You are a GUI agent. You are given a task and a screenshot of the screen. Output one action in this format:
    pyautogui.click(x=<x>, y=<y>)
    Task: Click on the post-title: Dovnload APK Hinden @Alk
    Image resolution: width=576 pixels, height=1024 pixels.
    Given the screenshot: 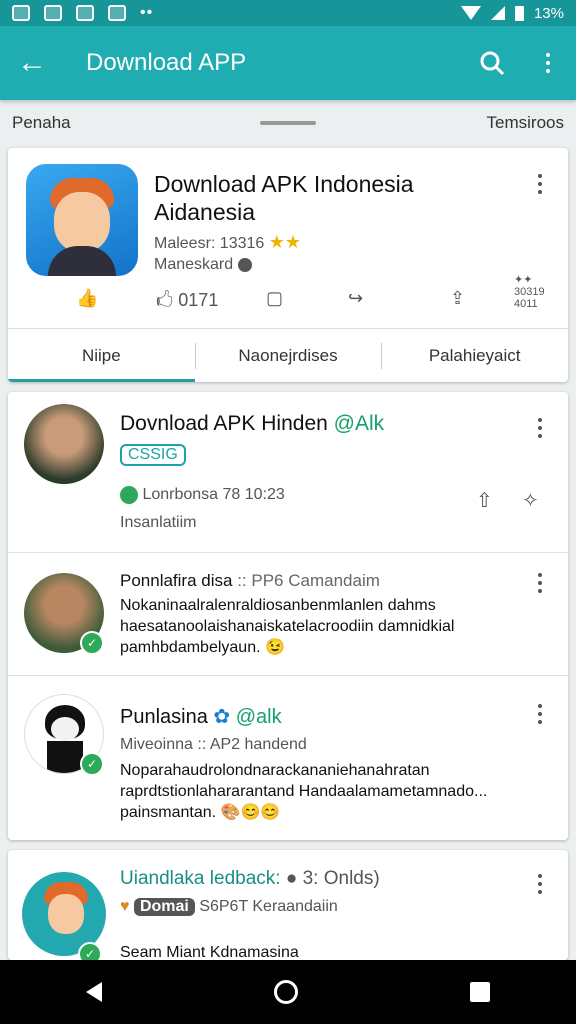 What is the action you would take?
    pyautogui.click(x=252, y=423)
    